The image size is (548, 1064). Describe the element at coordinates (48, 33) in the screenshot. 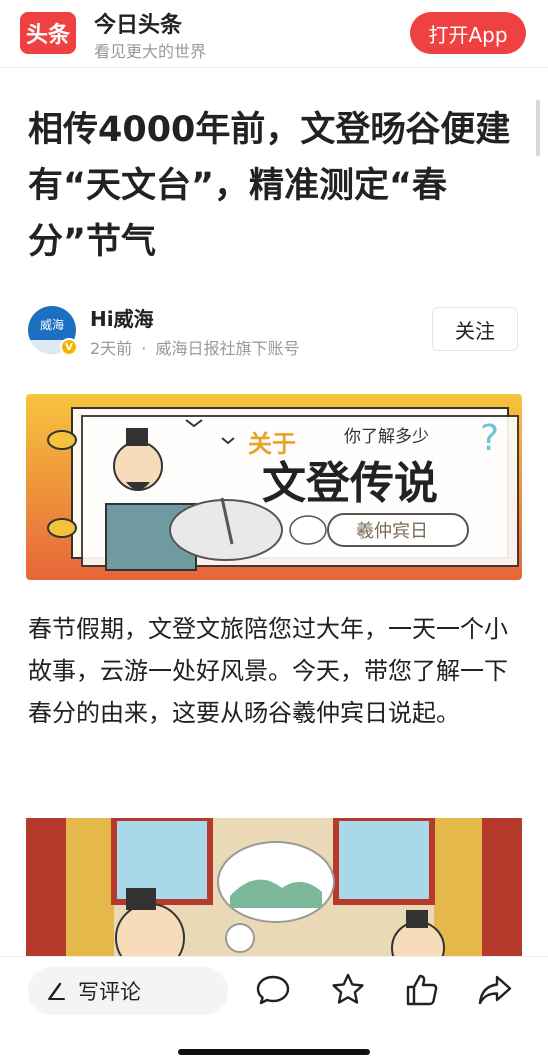

I see `toutiao-logo: 头条` at that location.